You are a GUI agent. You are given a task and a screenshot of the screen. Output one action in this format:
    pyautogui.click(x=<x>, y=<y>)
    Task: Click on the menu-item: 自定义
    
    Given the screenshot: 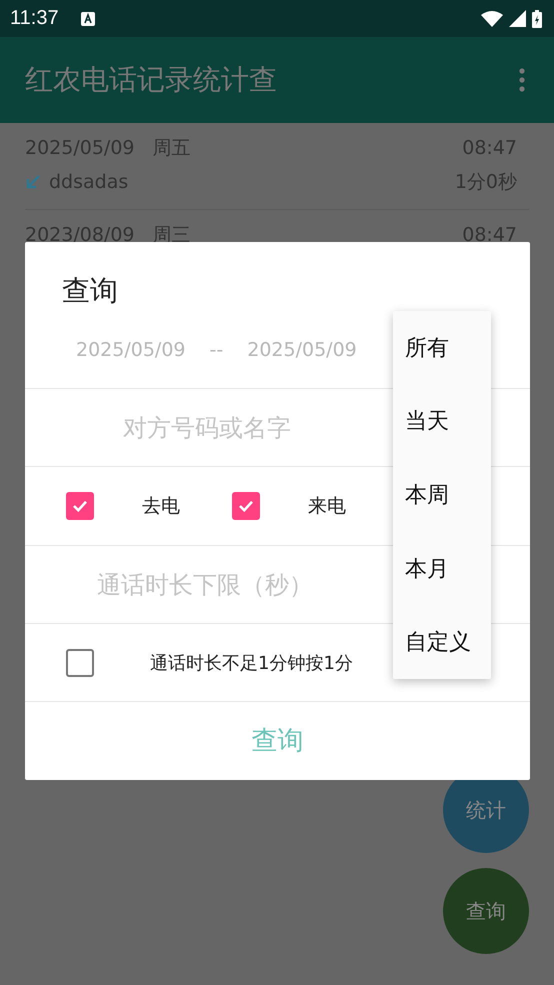 What is the action you would take?
    pyautogui.click(x=442, y=642)
    